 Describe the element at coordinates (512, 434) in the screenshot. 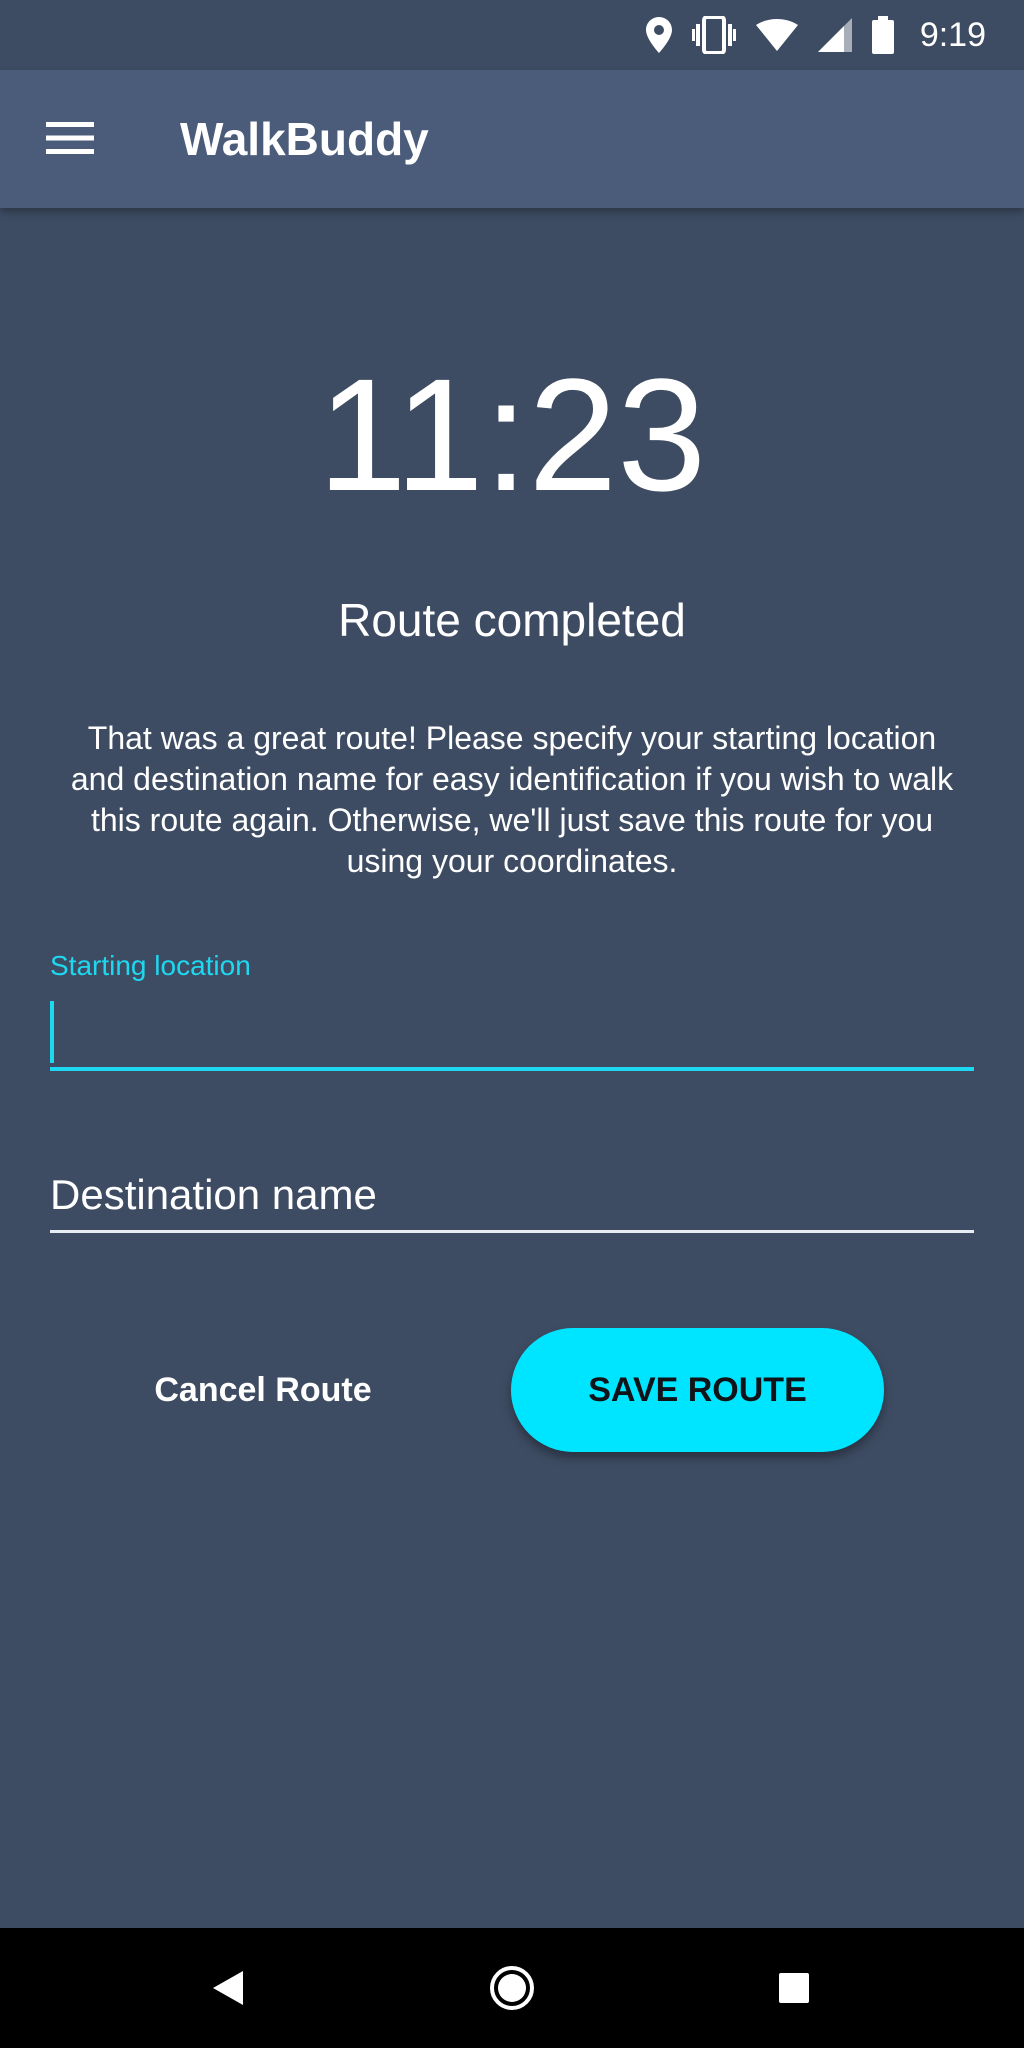

I see `elapsed-time: 11:23` at that location.